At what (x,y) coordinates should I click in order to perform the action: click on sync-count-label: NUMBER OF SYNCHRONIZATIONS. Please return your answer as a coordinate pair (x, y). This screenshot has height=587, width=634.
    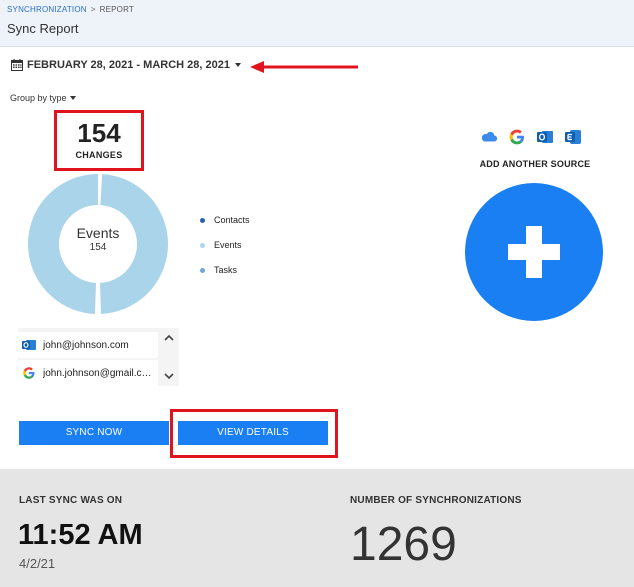
    Looking at the image, I should click on (436, 500).